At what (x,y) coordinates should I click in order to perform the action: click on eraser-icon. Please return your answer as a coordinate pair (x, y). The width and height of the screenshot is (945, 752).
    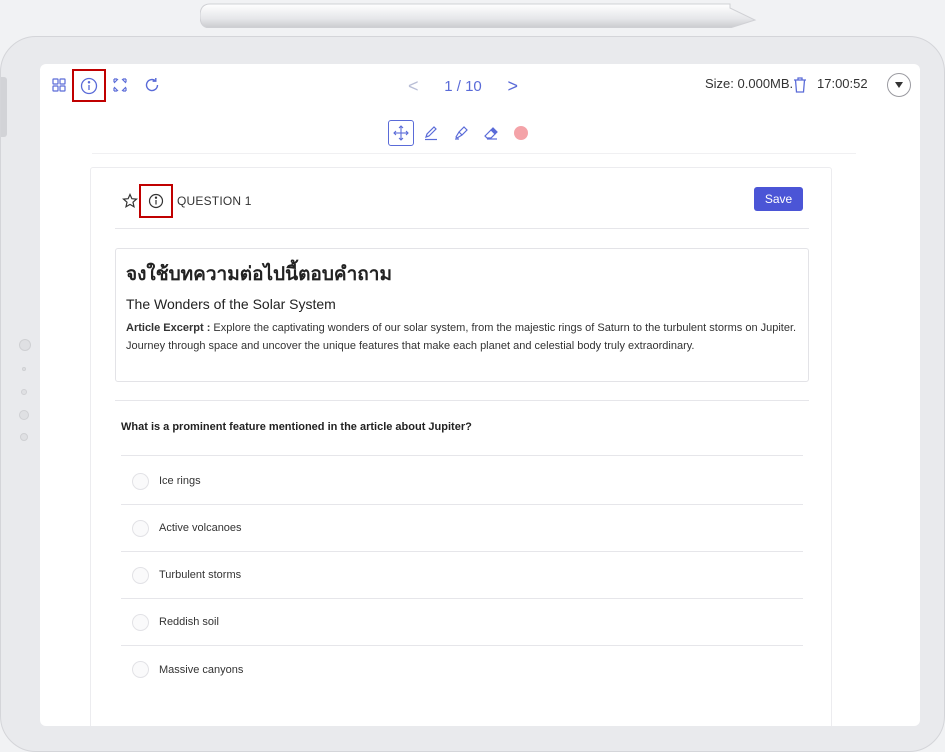
    Looking at the image, I should click on (491, 133).